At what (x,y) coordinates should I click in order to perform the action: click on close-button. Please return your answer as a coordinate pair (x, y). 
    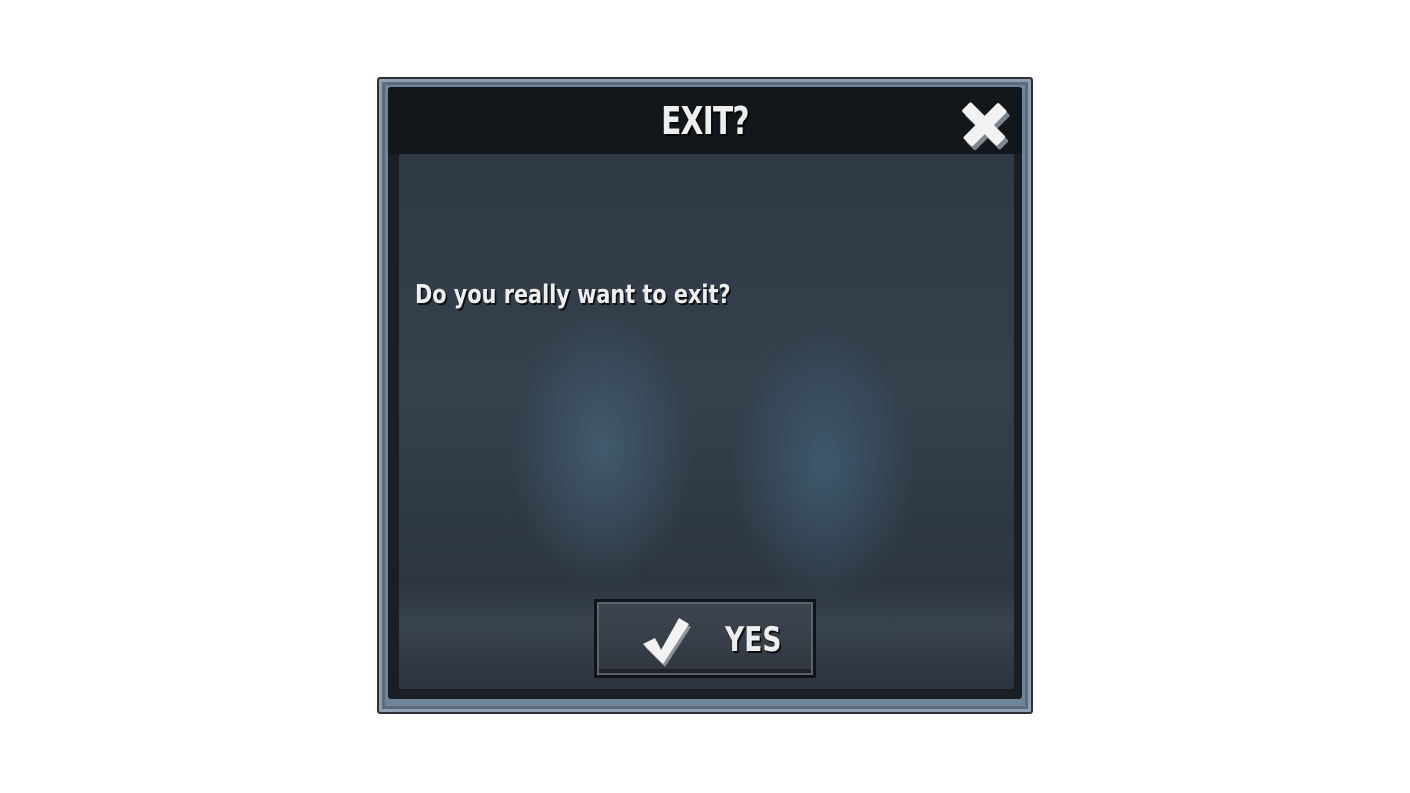
    Looking at the image, I should click on (984, 125).